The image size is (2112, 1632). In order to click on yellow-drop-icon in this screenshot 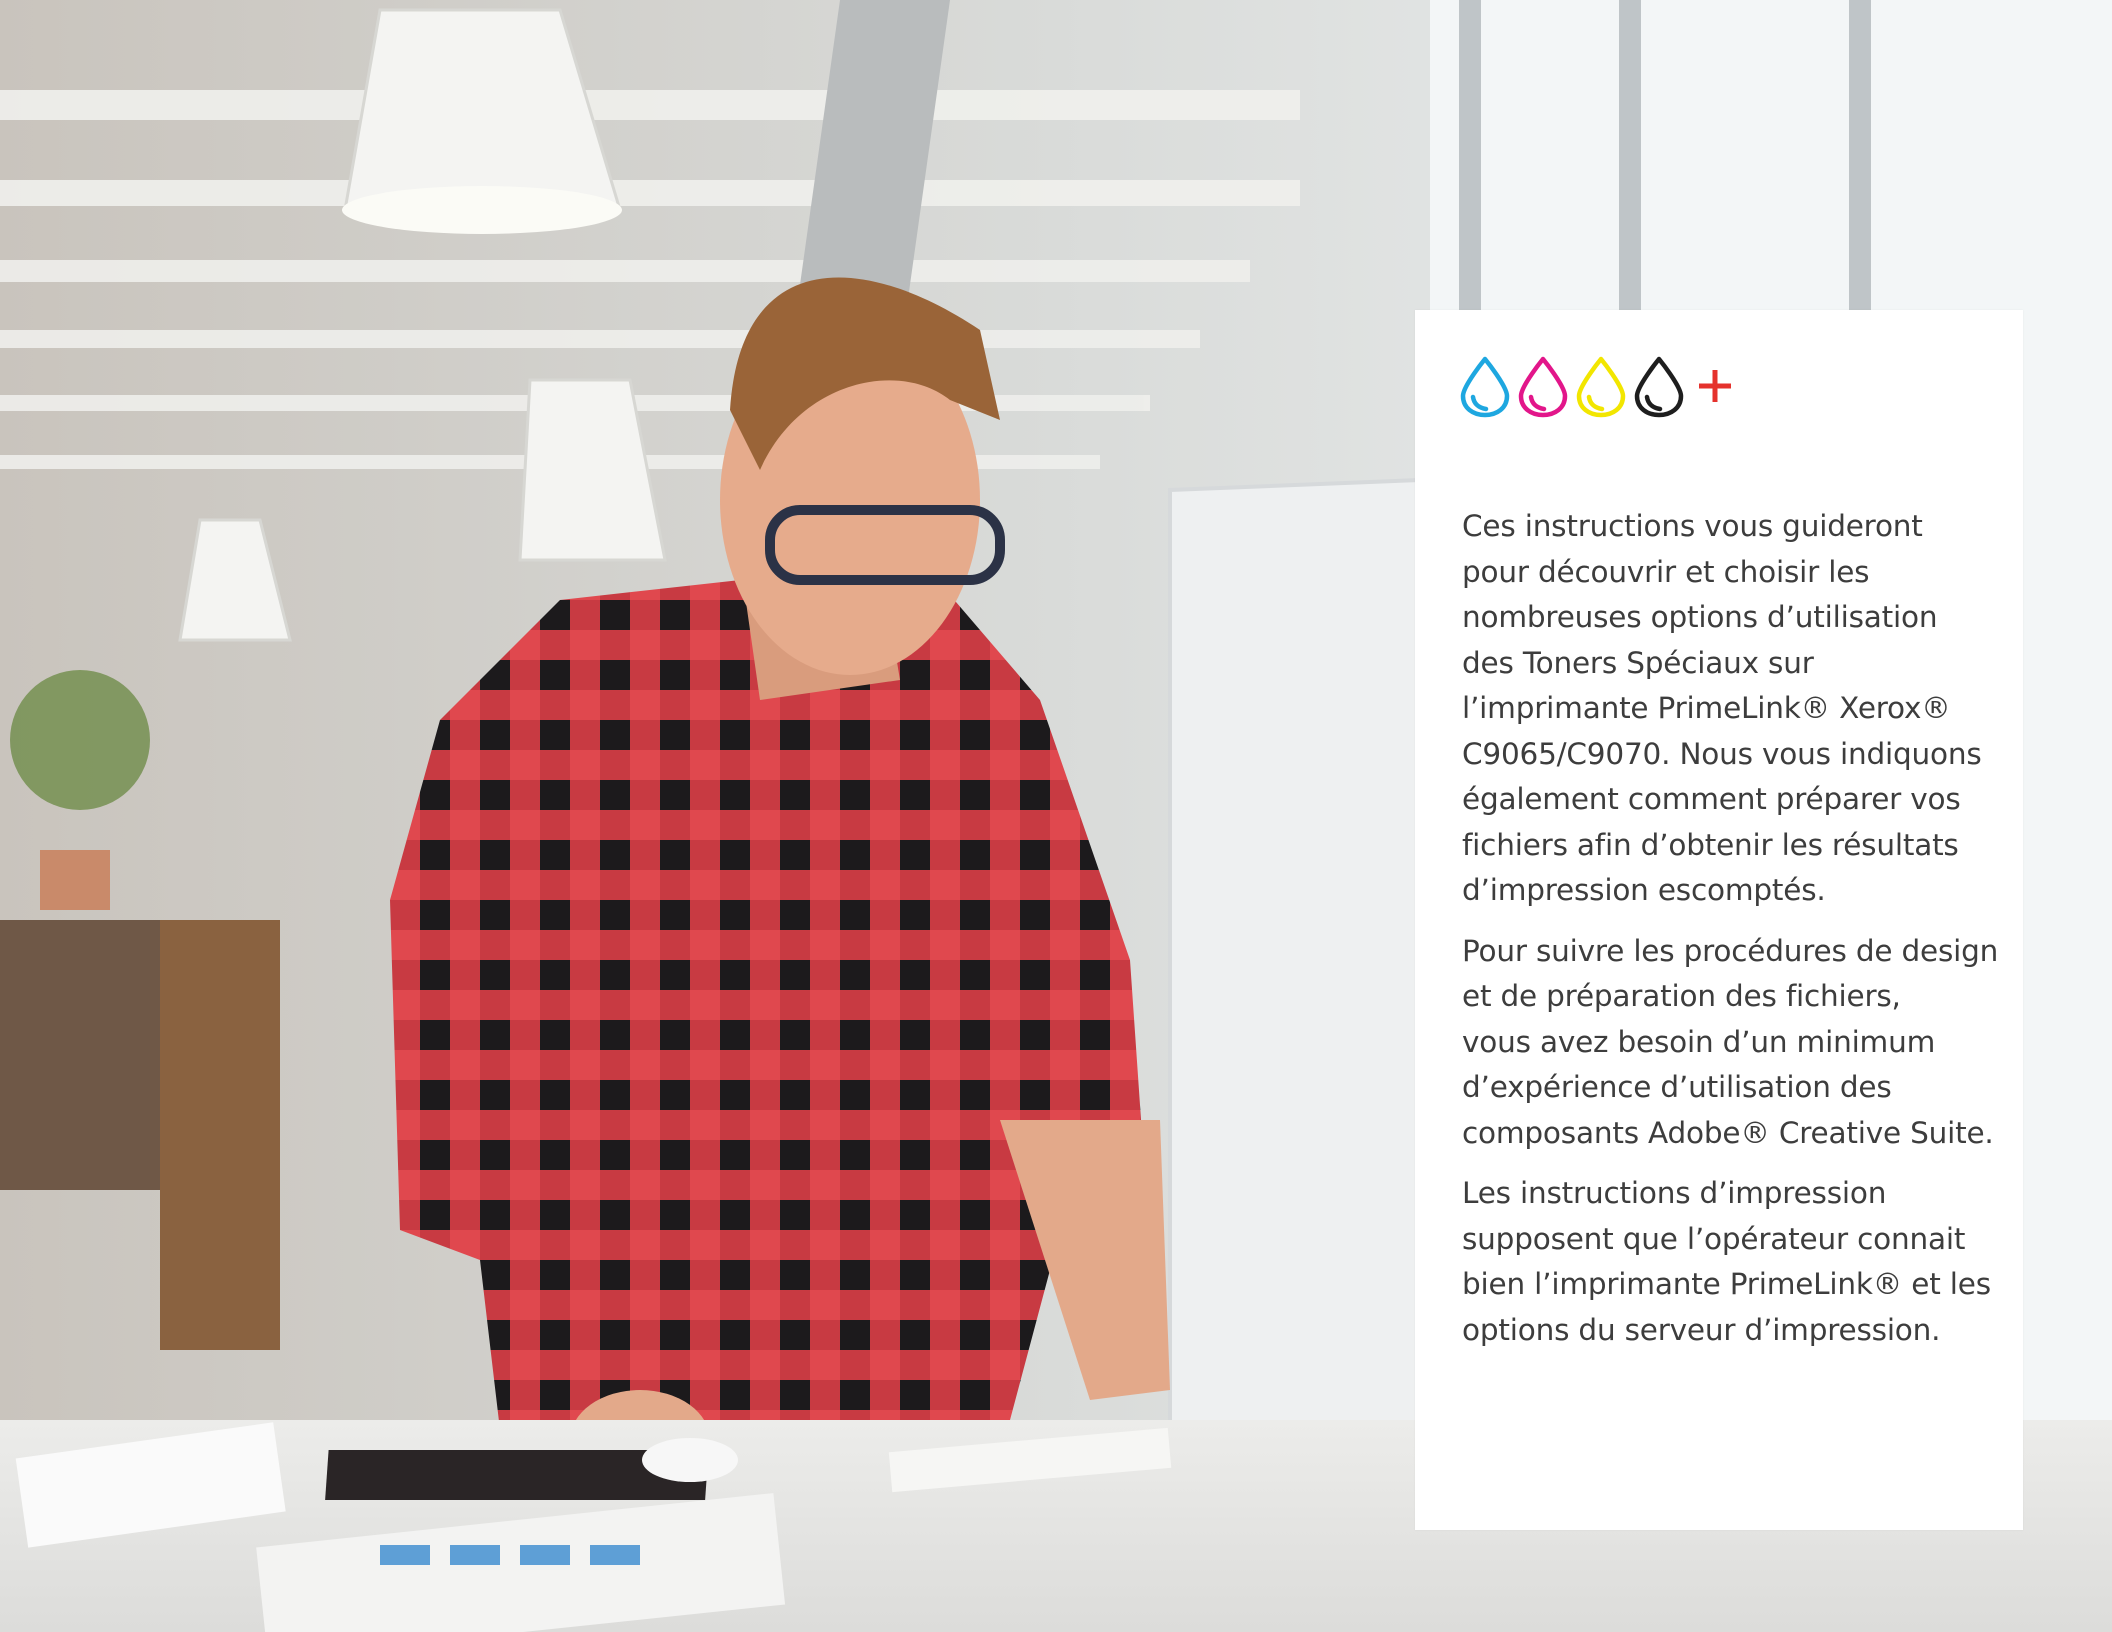, I will do `click(1601, 387)`.